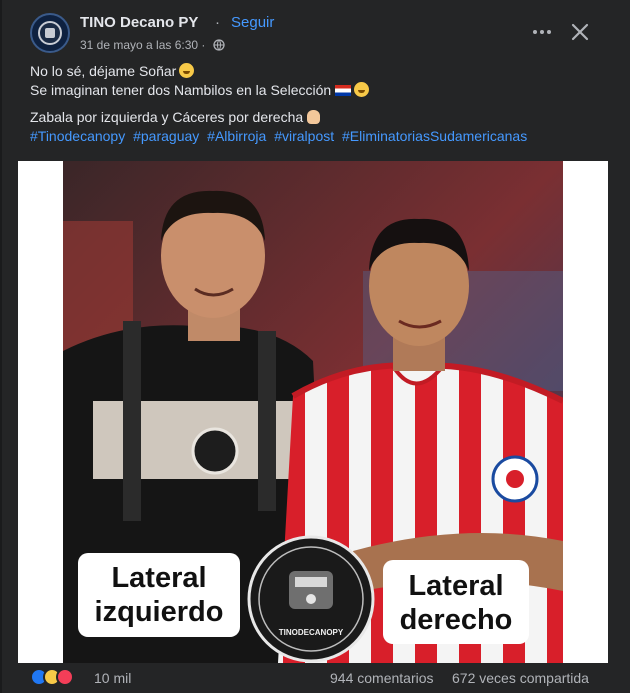 This screenshot has width=630, height=693. What do you see at coordinates (580, 32) in the screenshot?
I see `close-icon` at bounding box center [580, 32].